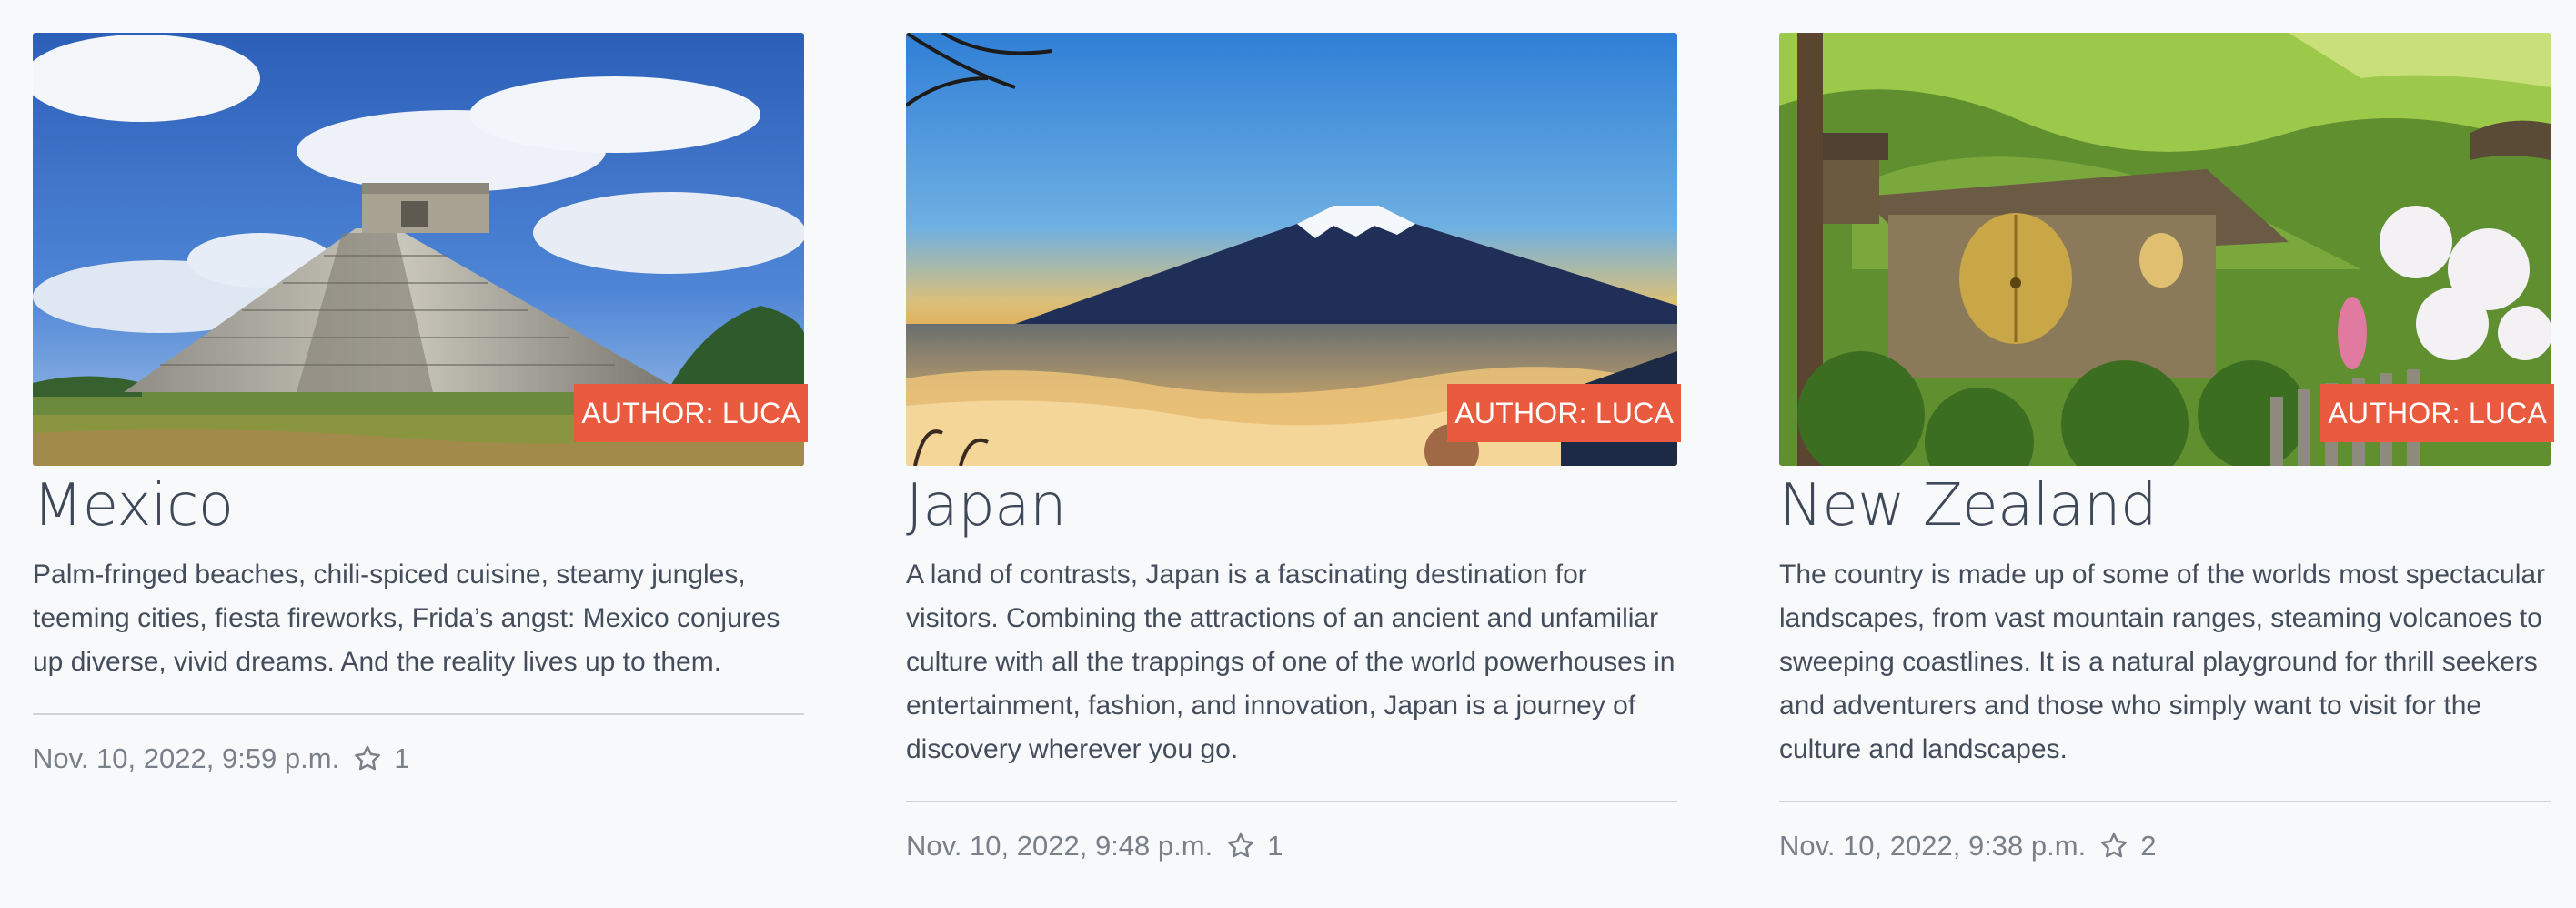  I want to click on card-meta: Nov. 10, 2022, 9:59 p.m. 1, so click(418, 758).